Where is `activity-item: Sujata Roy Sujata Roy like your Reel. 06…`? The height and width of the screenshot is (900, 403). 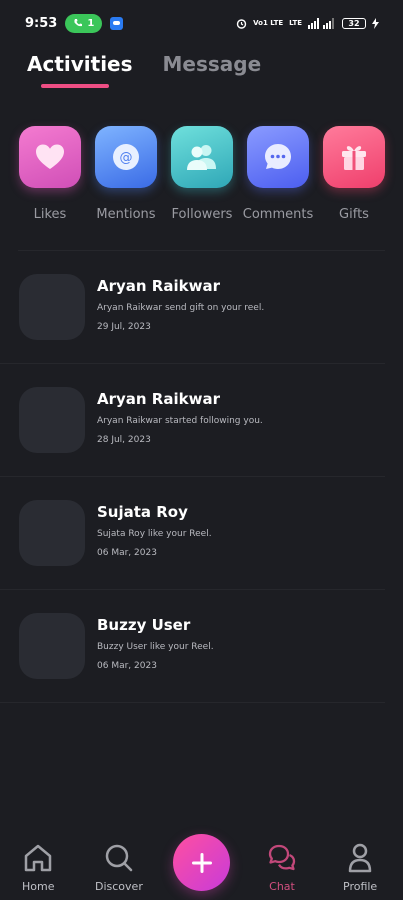
activity-item: Sujata Roy Sujata Roy like your Reel. 06… is located at coordinates (192, 533).